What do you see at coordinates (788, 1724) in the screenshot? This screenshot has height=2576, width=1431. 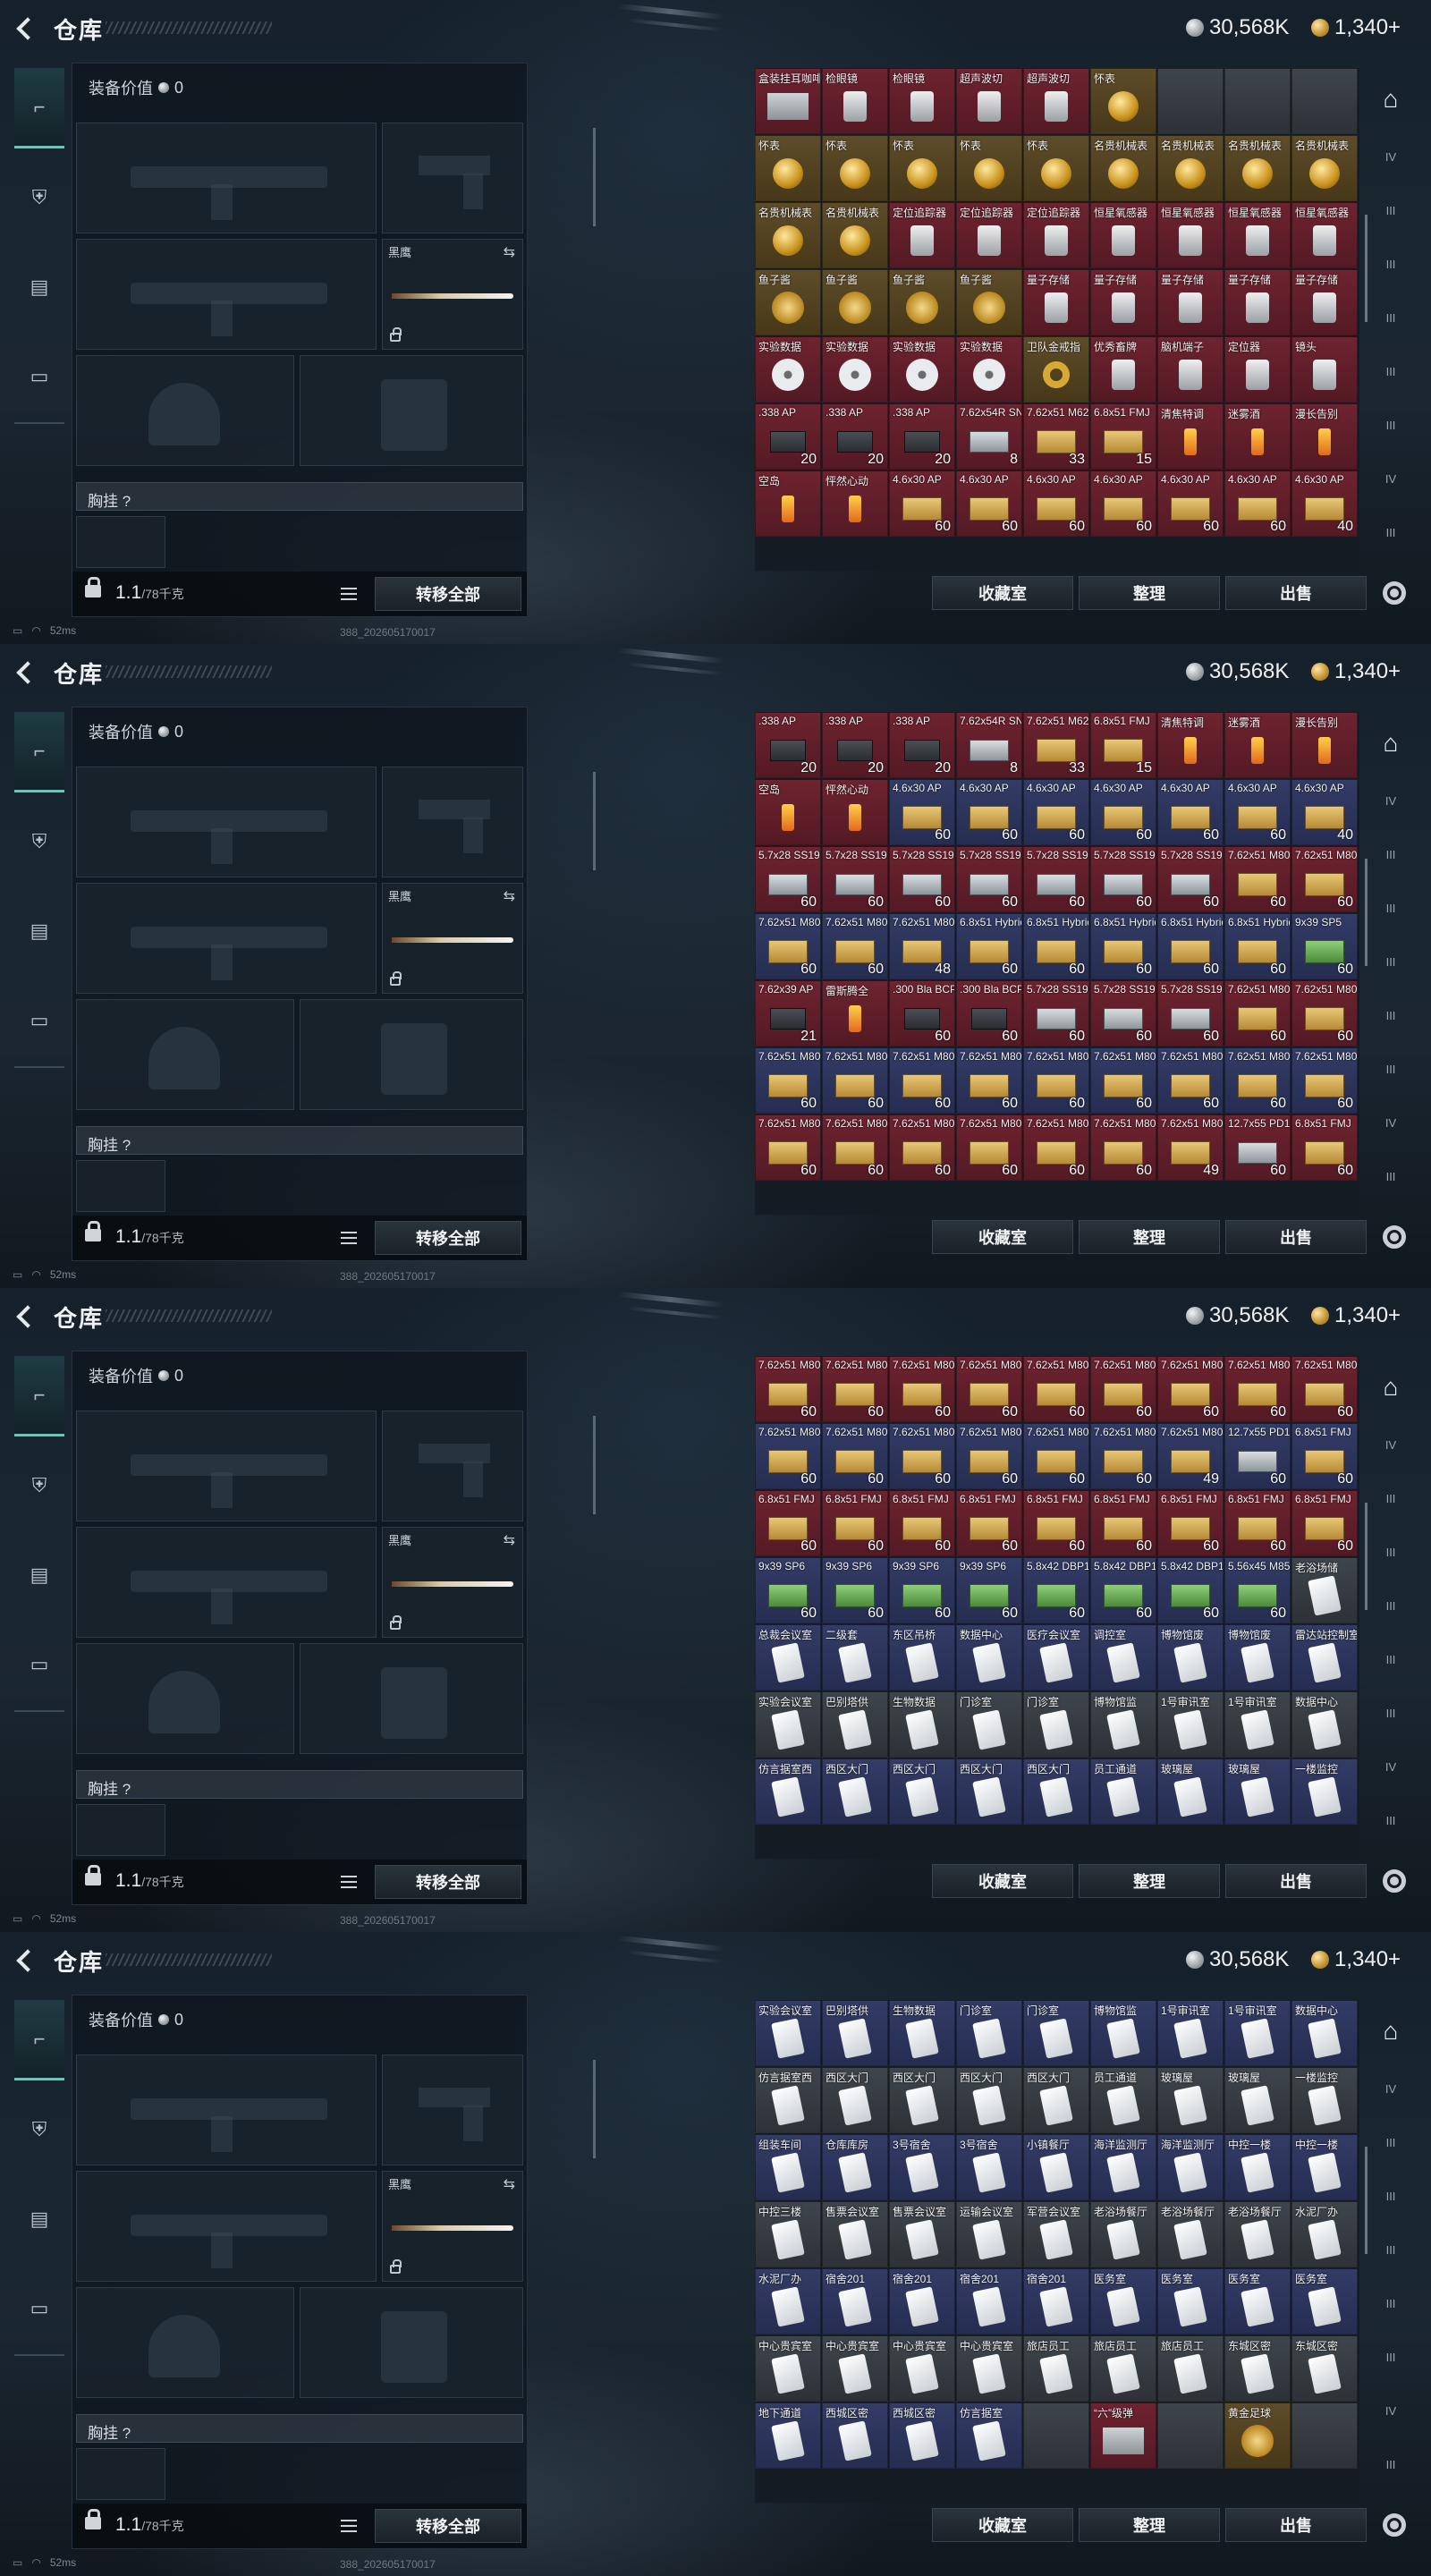 I see `inventory-item: 实验会议室` at bounding box center [788, 1724].